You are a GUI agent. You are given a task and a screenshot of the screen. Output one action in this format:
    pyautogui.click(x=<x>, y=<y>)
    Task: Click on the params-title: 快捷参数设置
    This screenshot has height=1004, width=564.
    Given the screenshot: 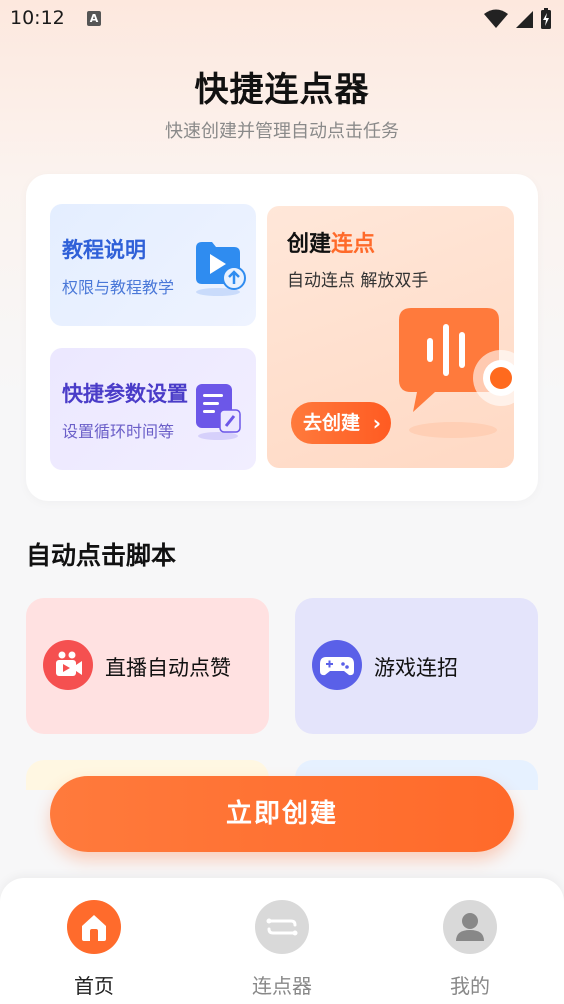 What is the action you would take?
    pyautogui.click(x=125, y=394)
    